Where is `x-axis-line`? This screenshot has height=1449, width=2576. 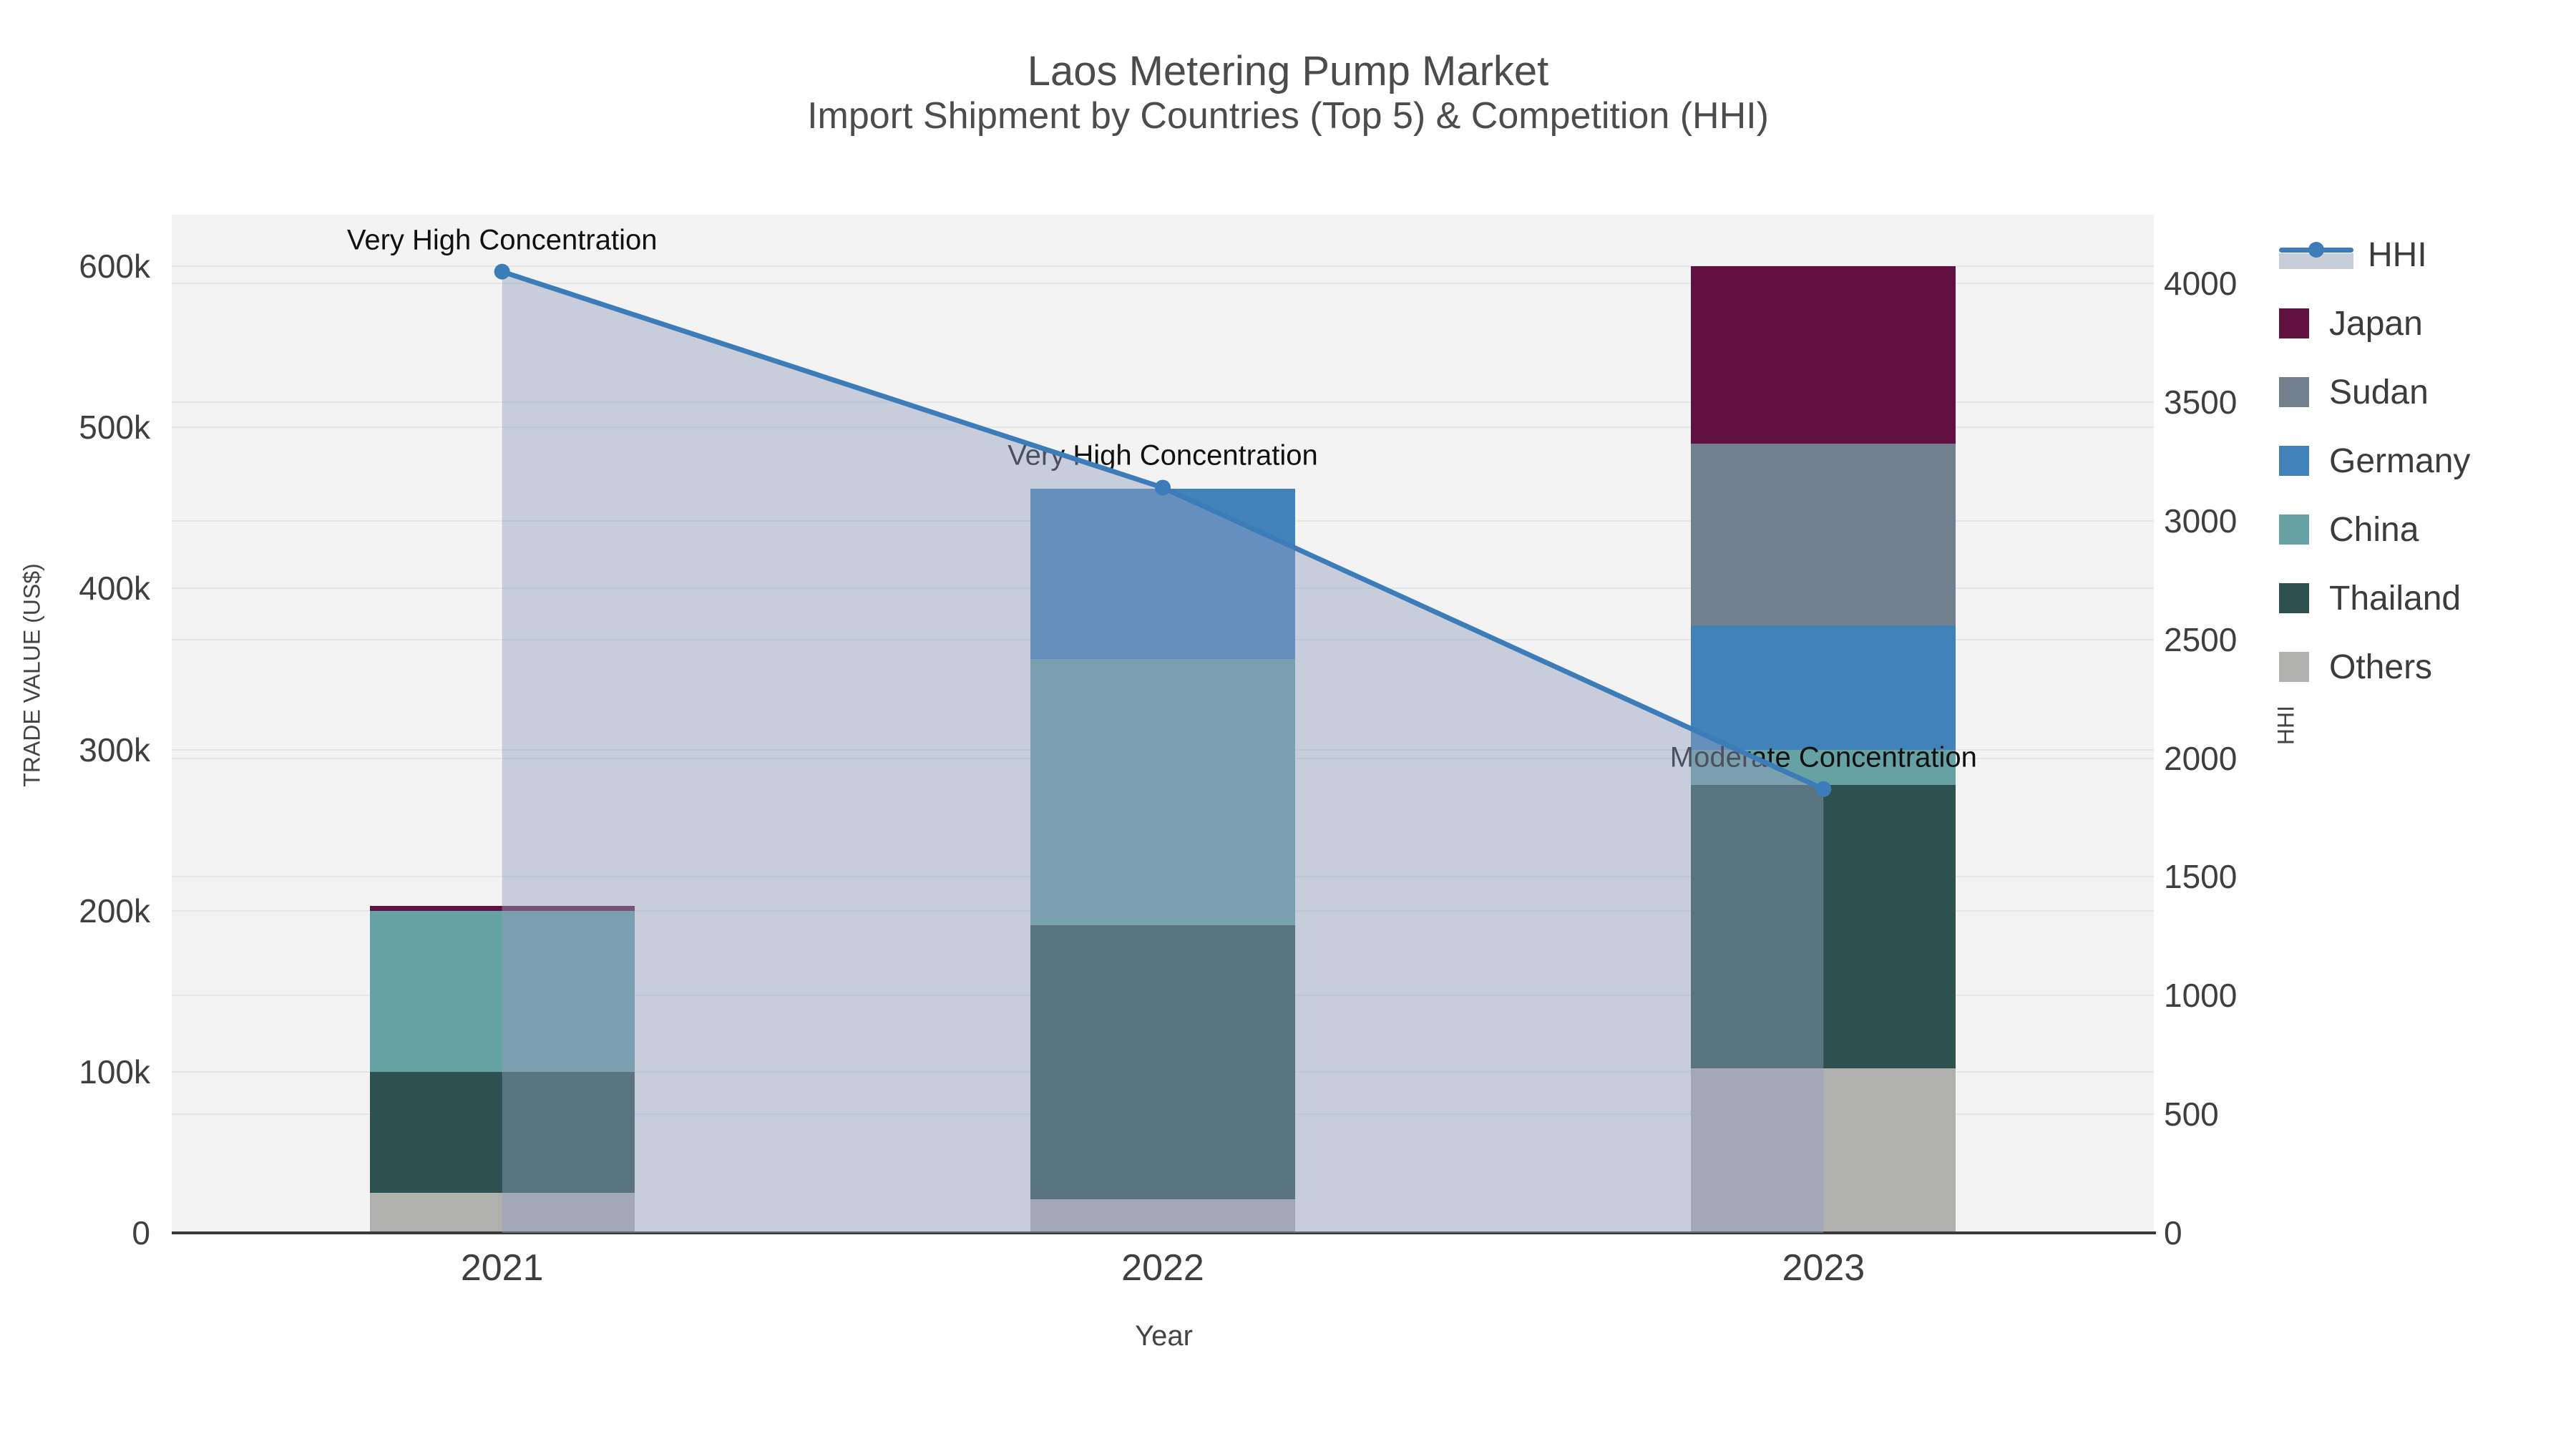
x-axis-line is located at coordinates (1164, 1232).